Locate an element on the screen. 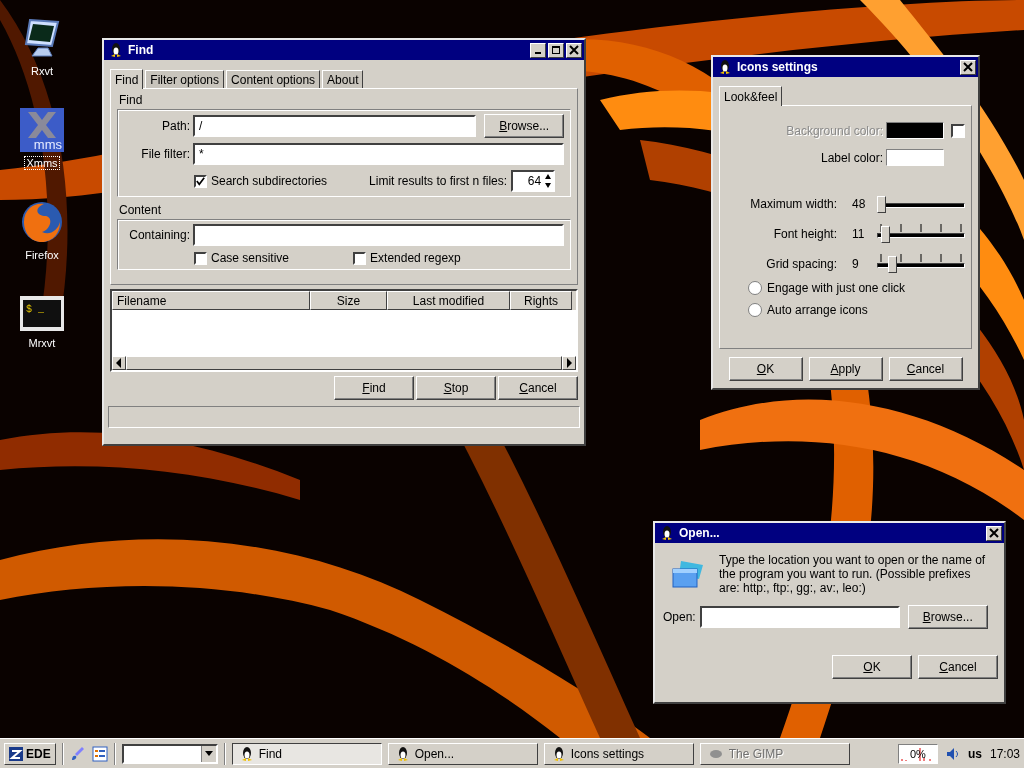 The image size is (1024, 768). field-label: File filter: is located at coordinates (165, 154).